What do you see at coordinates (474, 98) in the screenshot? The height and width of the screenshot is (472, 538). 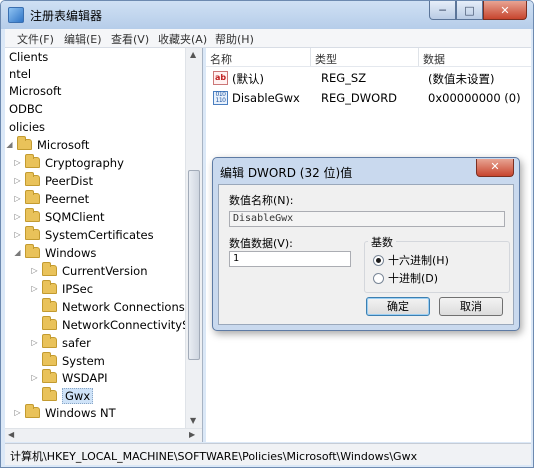 I see `value-data: 0x00000000 (0)` at bounding box center [474, 98].